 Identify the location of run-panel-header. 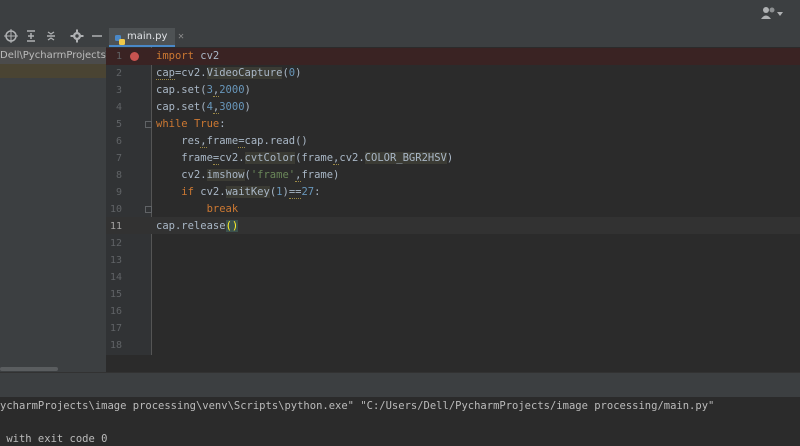
(400, 385).